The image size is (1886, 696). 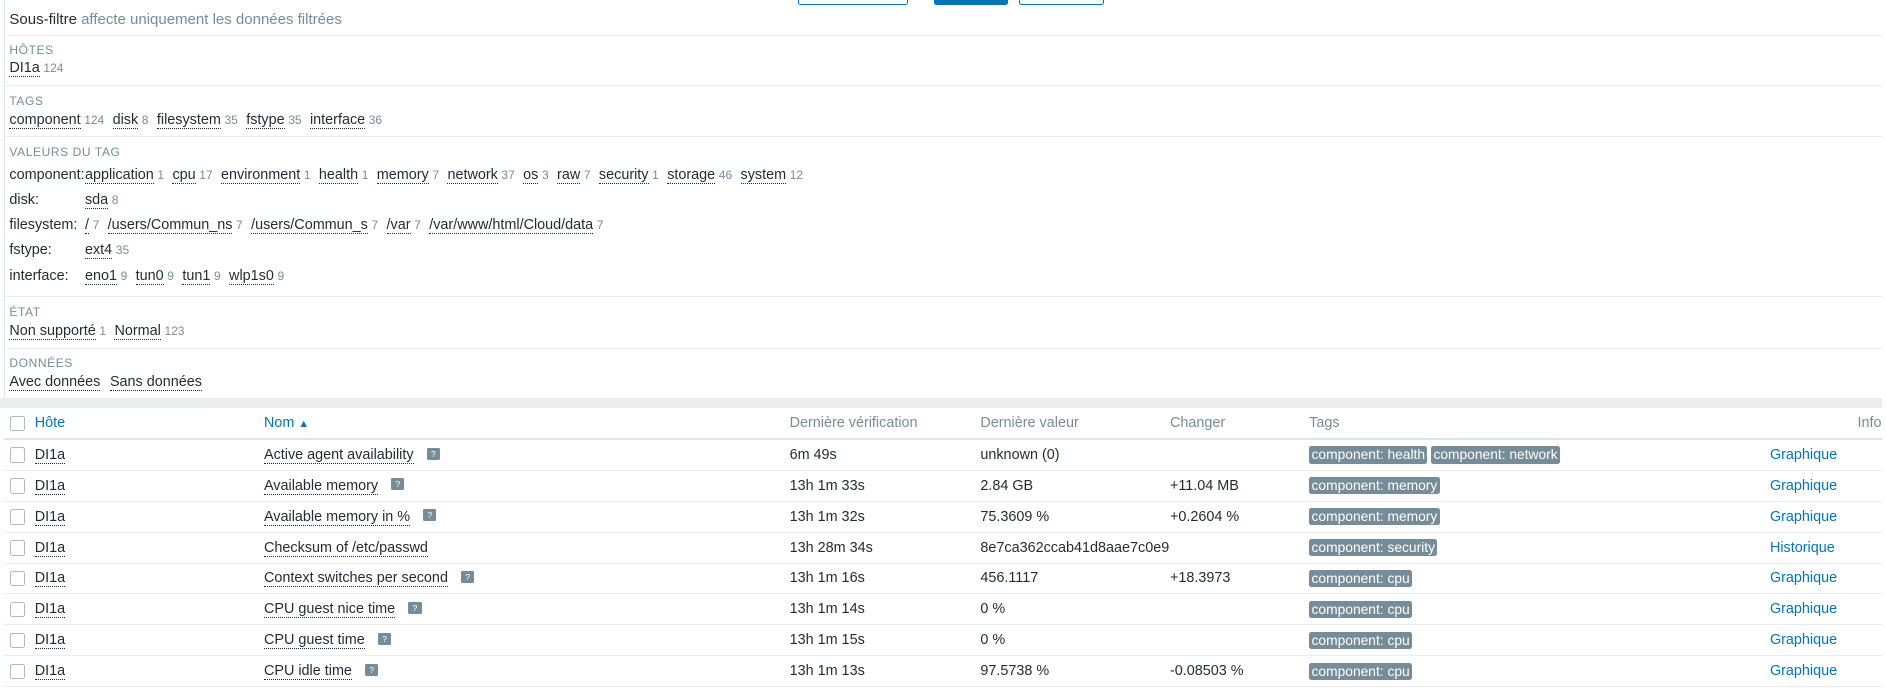 What do you see at coordinates (1373, 547) in the screenshot?
I see `tag-badge: component: security` at bounding box center [1373, 547].